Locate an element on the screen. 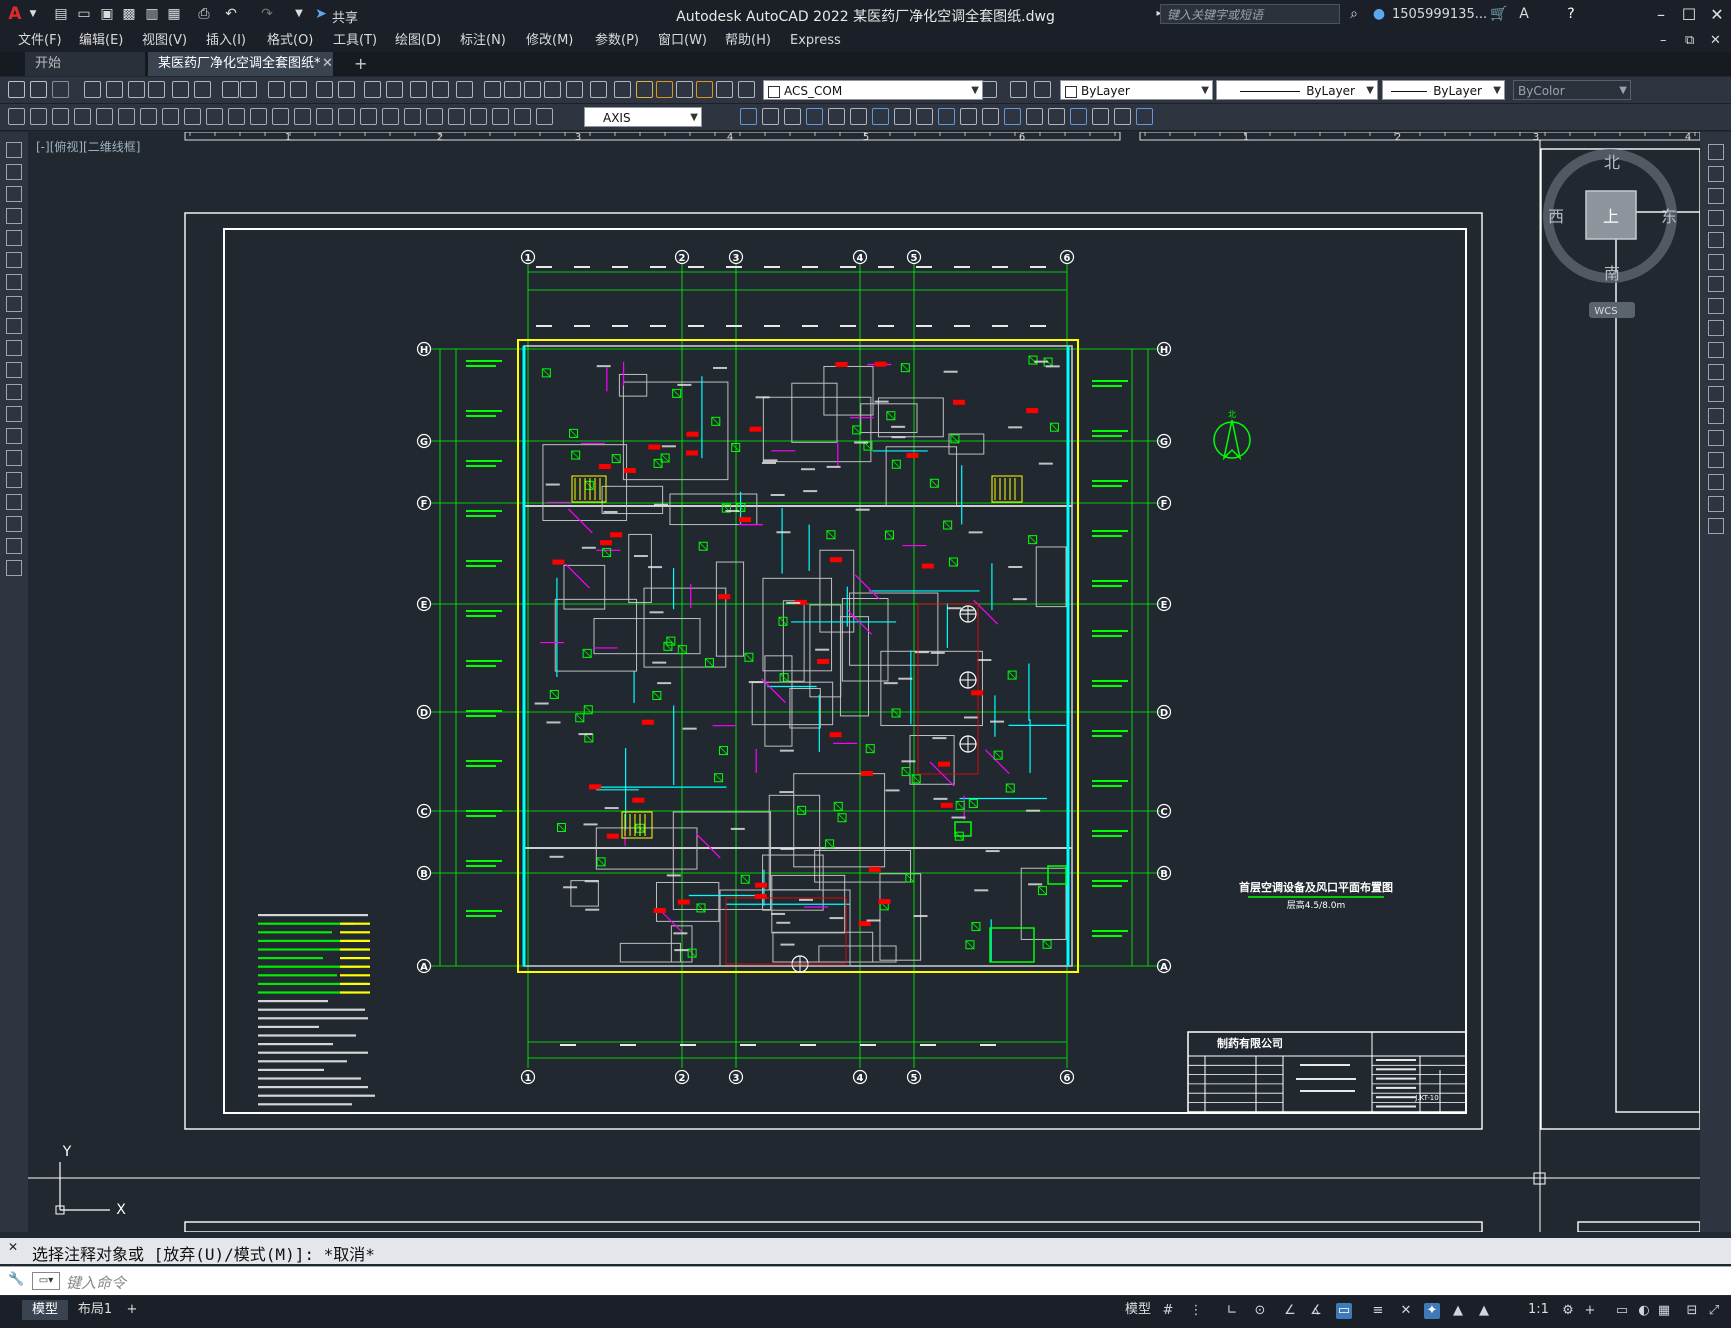  dimstyle-dropdown: AXIS ▼ is located at coordinates (643, 117).